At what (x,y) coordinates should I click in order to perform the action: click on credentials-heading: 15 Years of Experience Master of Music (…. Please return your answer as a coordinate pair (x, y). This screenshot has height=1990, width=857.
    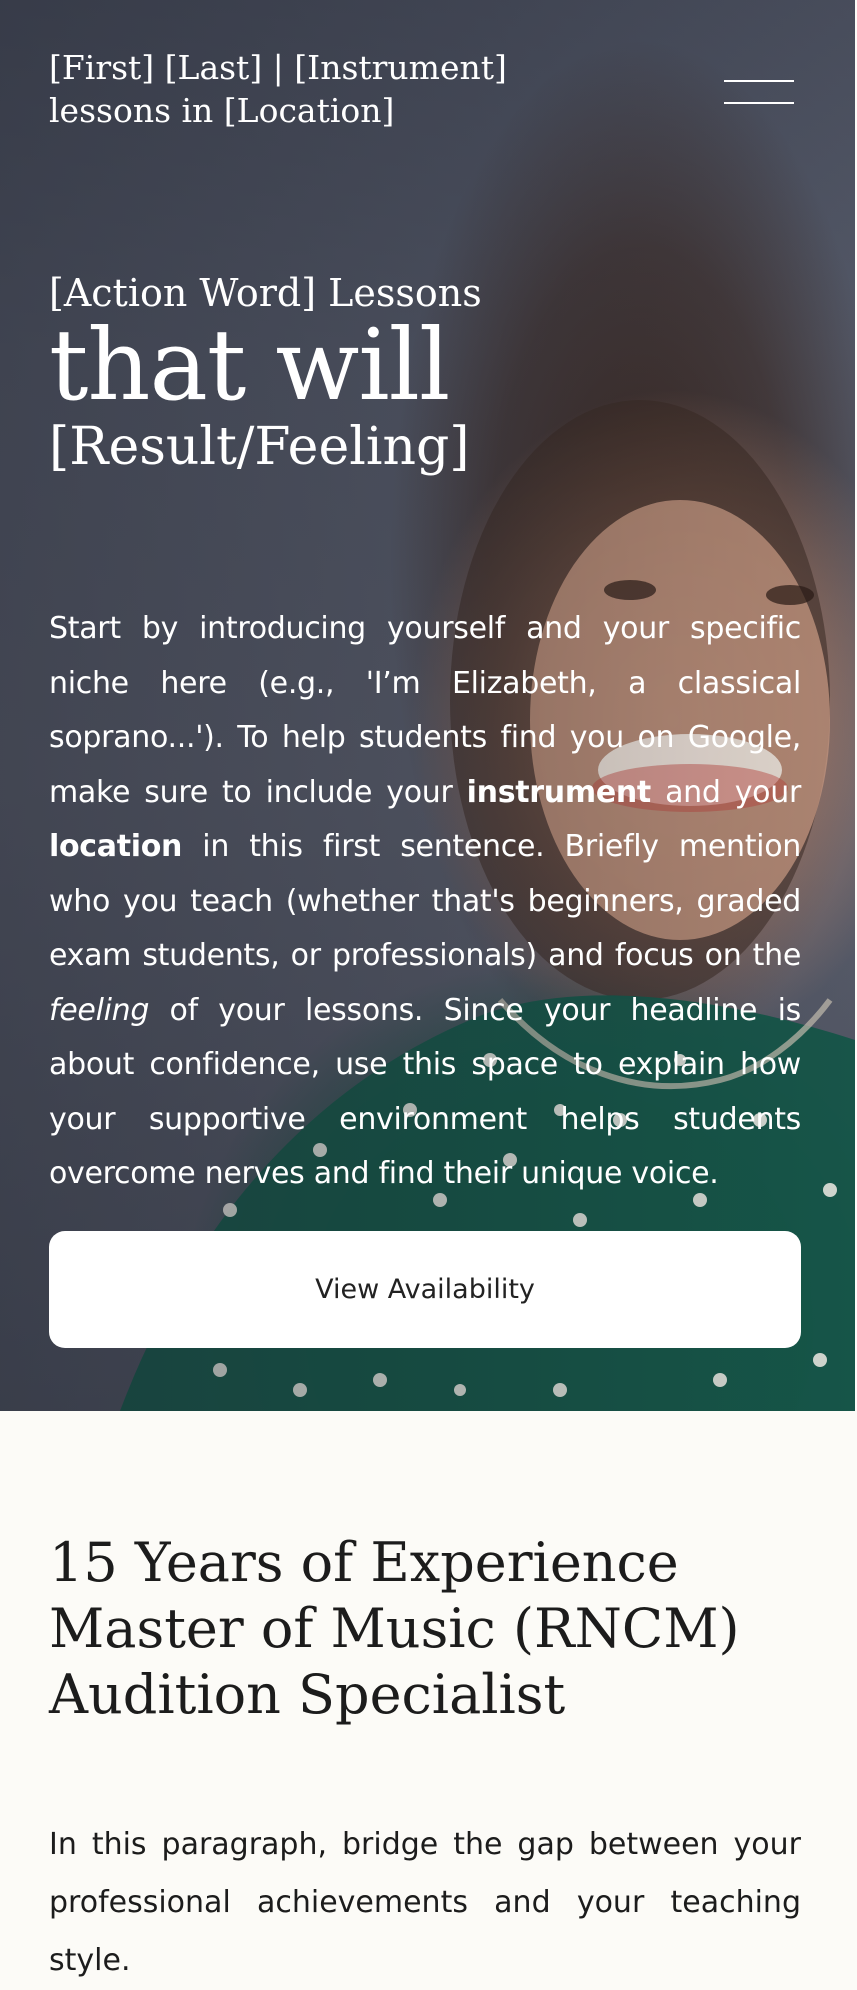
    Looking at the image, I should click on (394, 1629).